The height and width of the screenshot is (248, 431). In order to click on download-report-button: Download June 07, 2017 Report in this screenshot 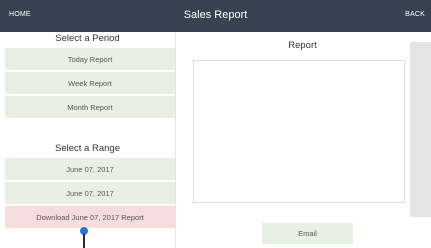, I will do `click(90, 217)`.